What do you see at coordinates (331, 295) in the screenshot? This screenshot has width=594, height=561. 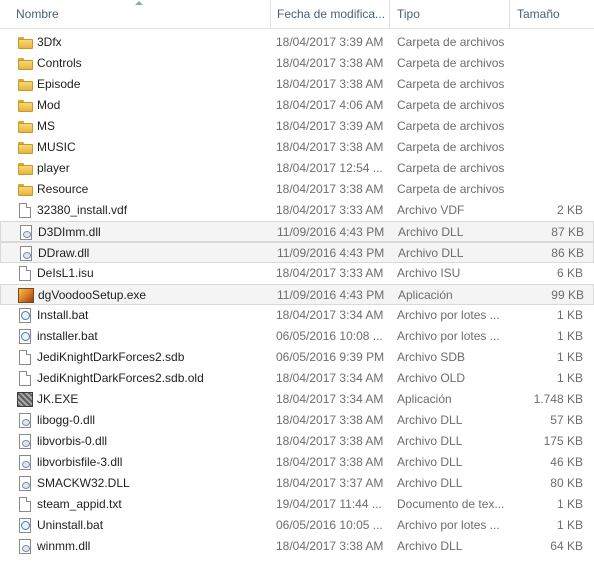 I see `file-date: 11/09/2016 4:43 PM` at bounding box center [331, 295].